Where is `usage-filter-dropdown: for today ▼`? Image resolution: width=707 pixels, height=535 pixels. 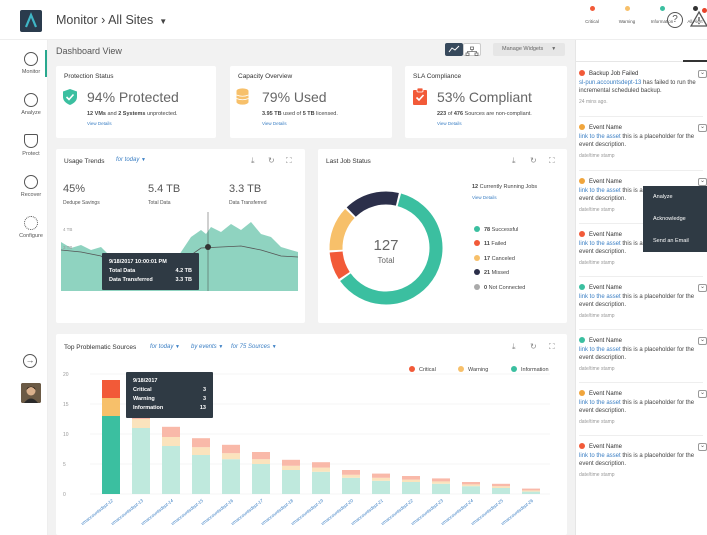
usage-filter-dropdown: for today ▼ is located at coordinates (131, 160).